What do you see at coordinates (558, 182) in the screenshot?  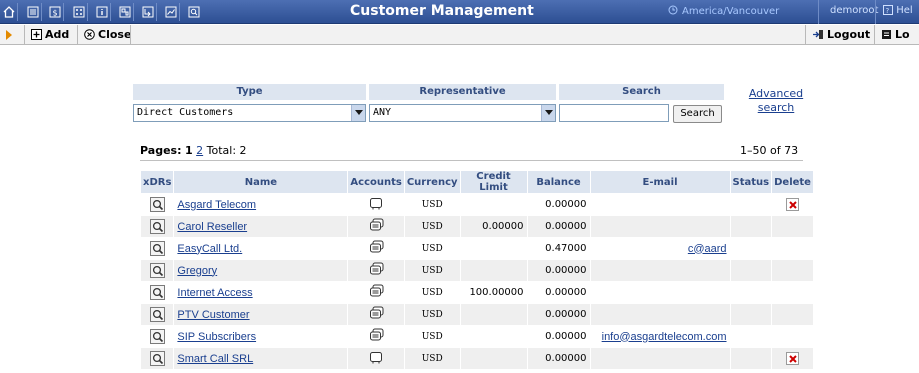 I see `col-balance: Balance` at bounding box center [558, 182].